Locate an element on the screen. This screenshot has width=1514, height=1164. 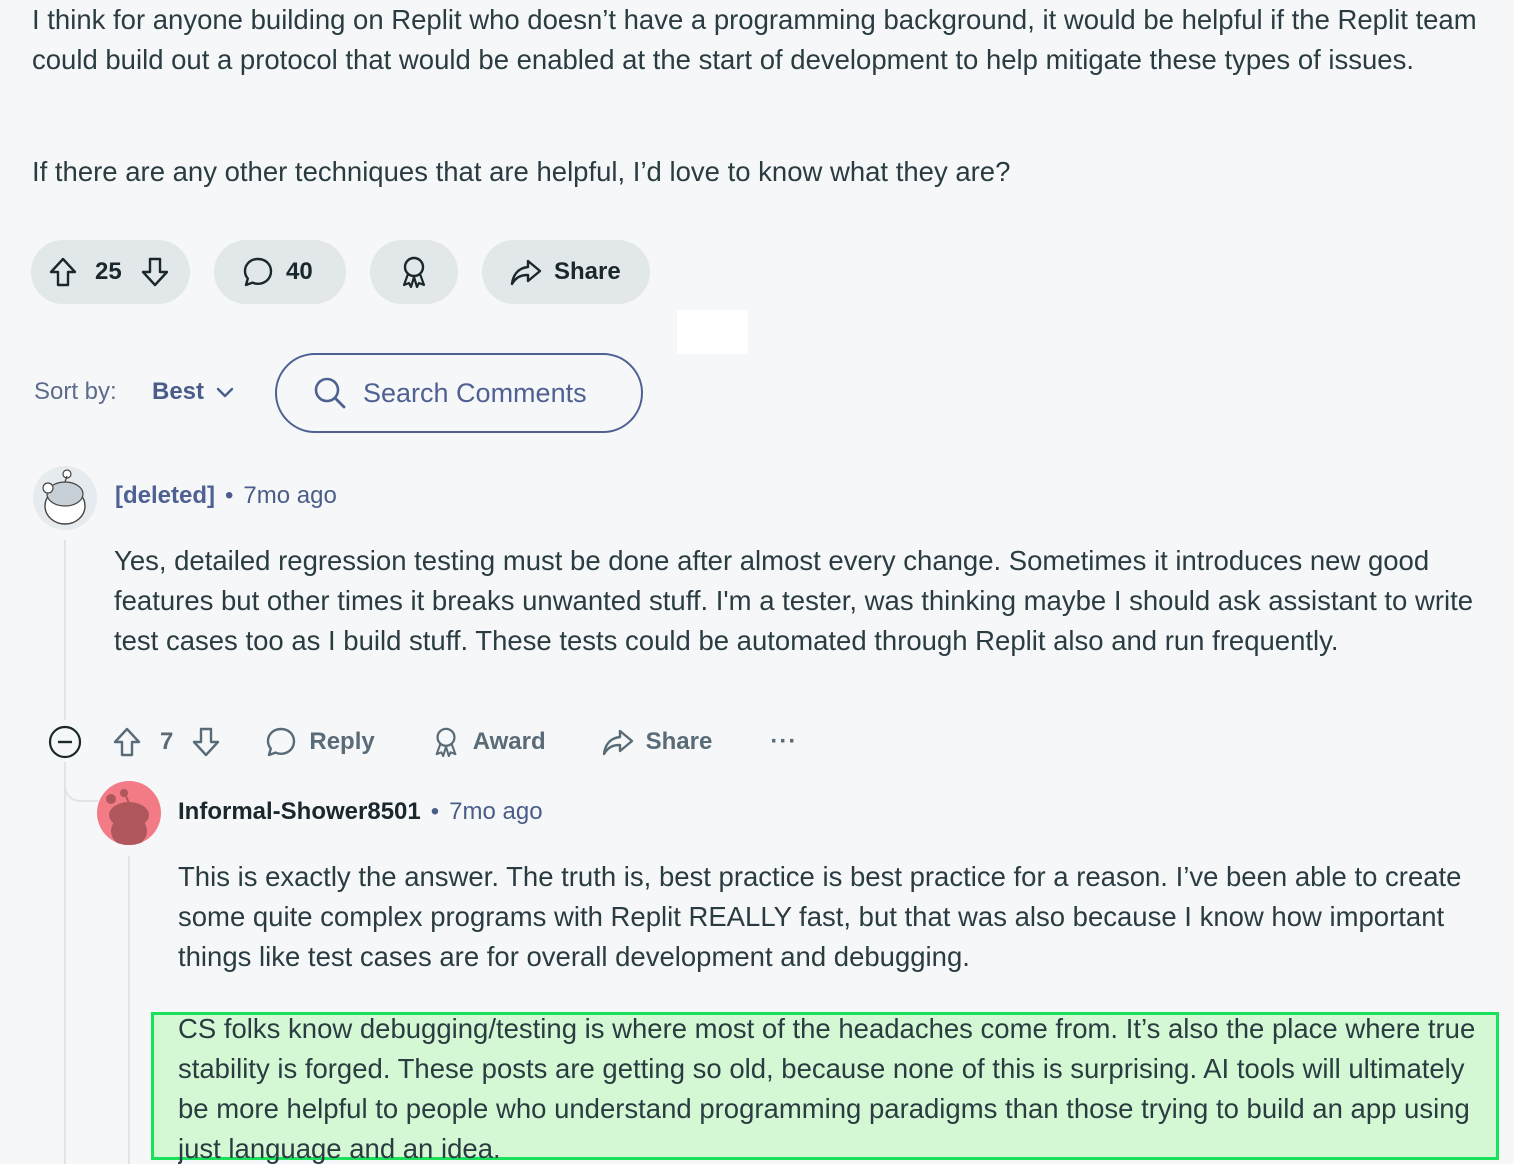
sort-value: Best is located at coordinates (178, 391).